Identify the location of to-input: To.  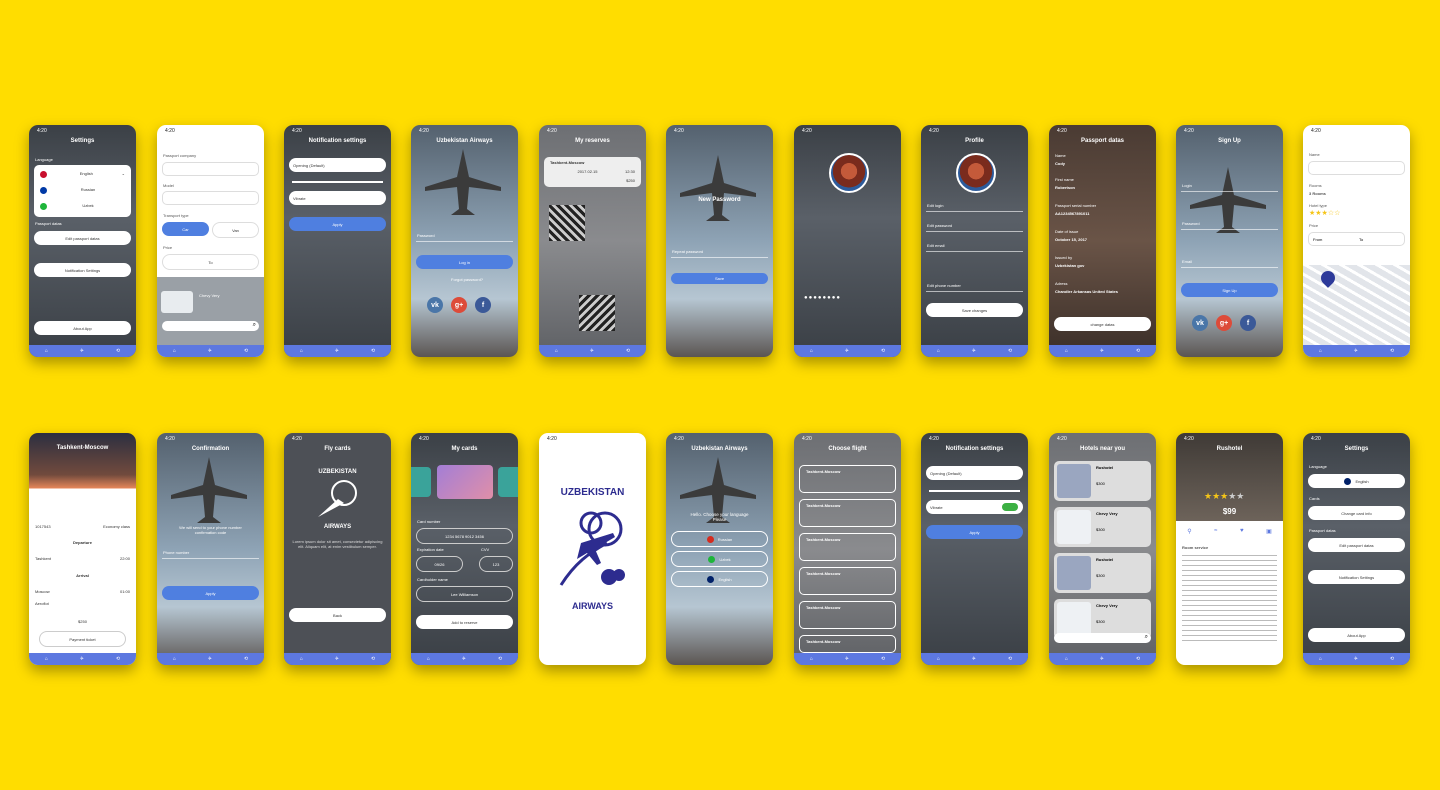
(1361, 239).